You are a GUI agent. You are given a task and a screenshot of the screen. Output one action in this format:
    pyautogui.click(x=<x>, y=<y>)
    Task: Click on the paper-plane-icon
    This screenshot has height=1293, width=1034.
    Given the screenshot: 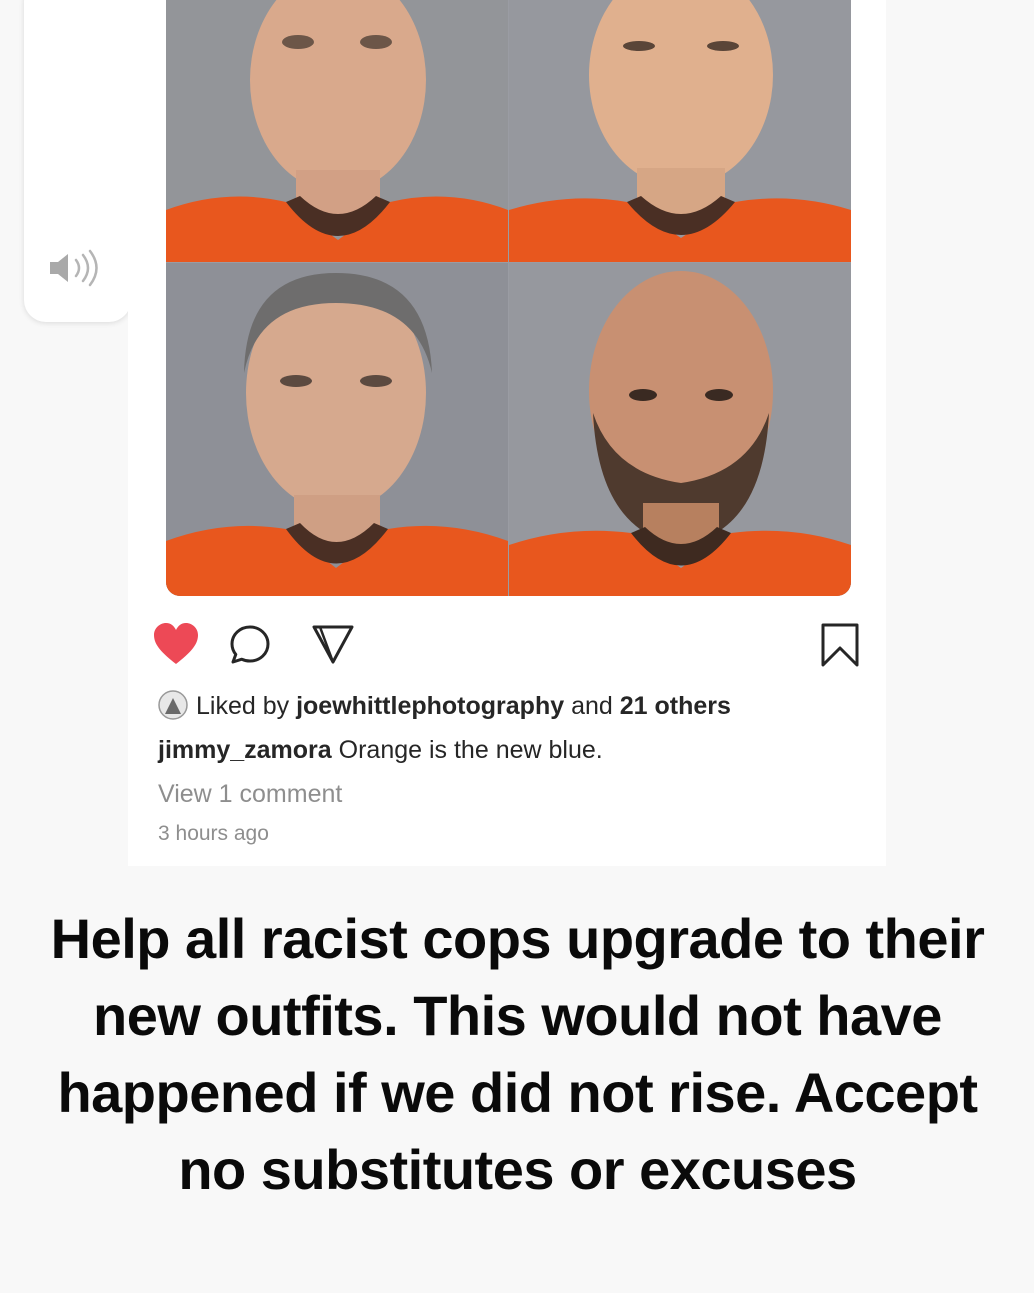 What is the action you would take?
    pyautogui.click(x=333, y=644)
    